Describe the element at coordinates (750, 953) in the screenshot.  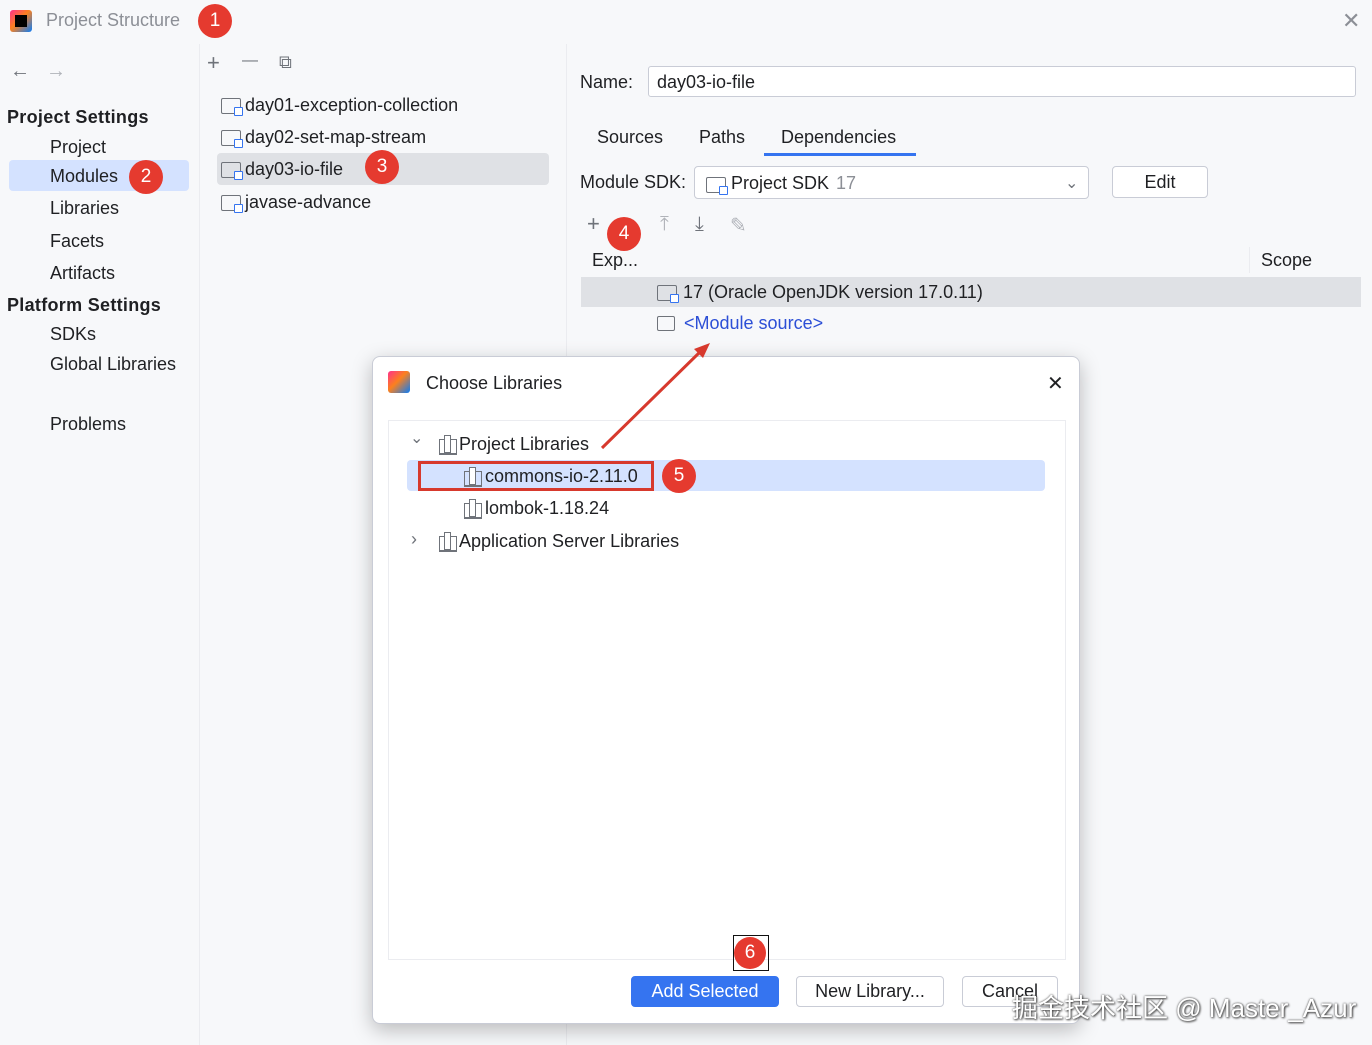
I see `annotation-badge-6: 6` at that location.